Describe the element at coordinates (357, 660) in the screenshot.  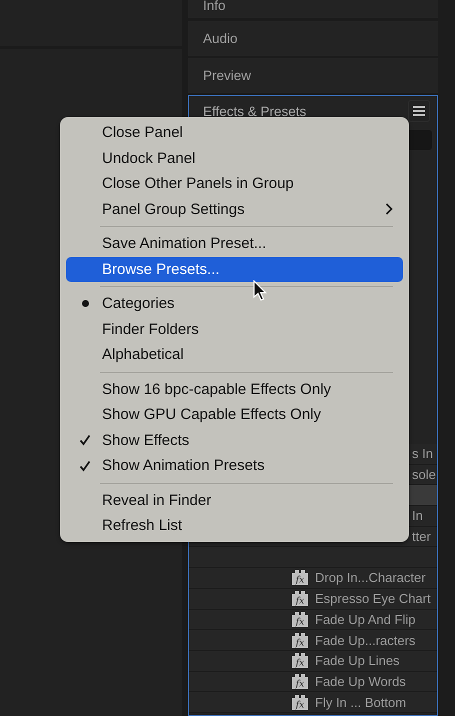
I see `effect-name: Fade Up Lines` at that location.